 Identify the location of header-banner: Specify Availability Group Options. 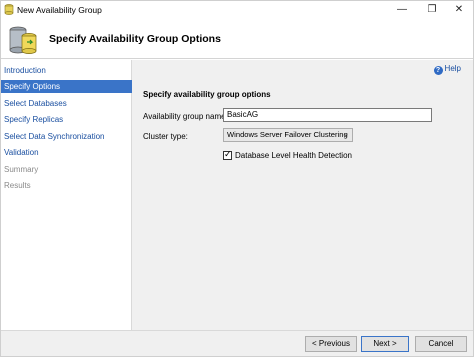
(237, 39).